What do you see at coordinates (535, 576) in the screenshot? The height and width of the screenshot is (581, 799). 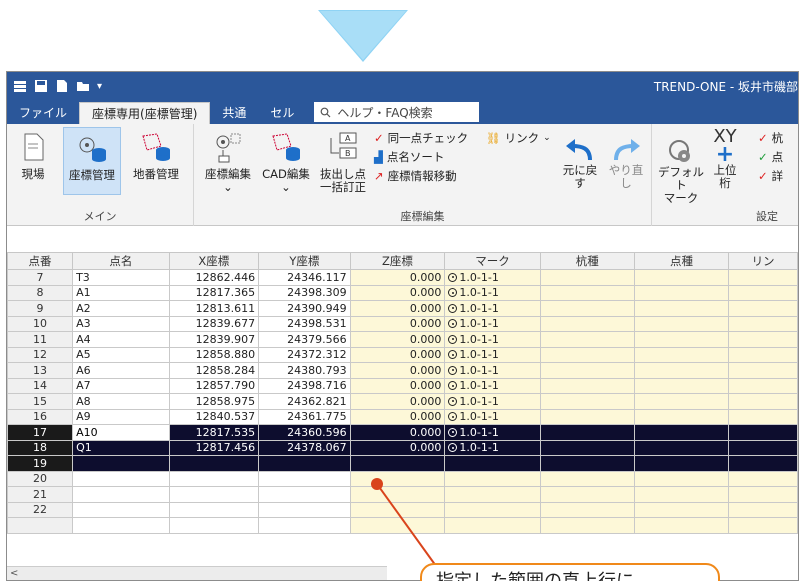 I see `callout-text: 指定した範囲の直上行に` at bounding box center [535, 576].